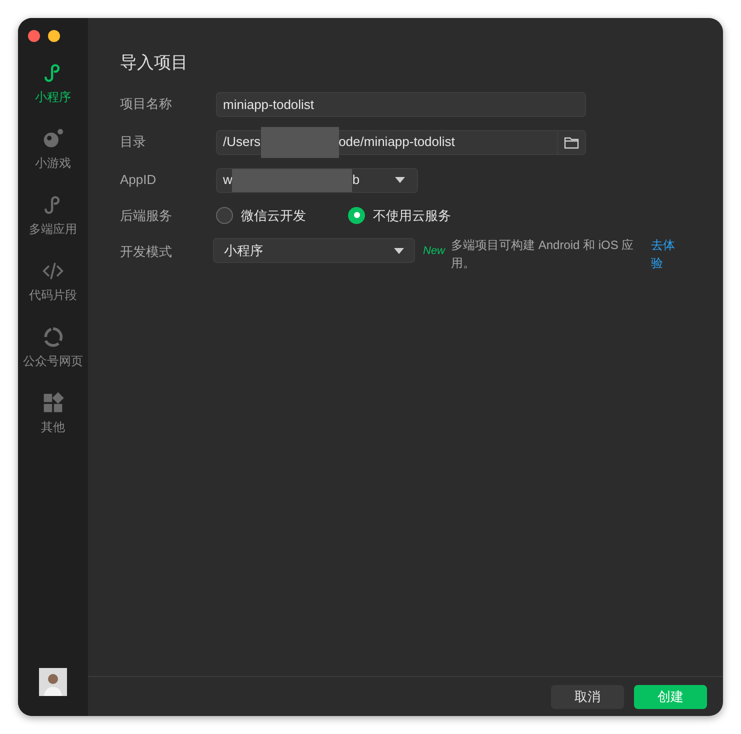 The image size is (741, 734). I want to click on try-link: 去体验, so click(665, 254).